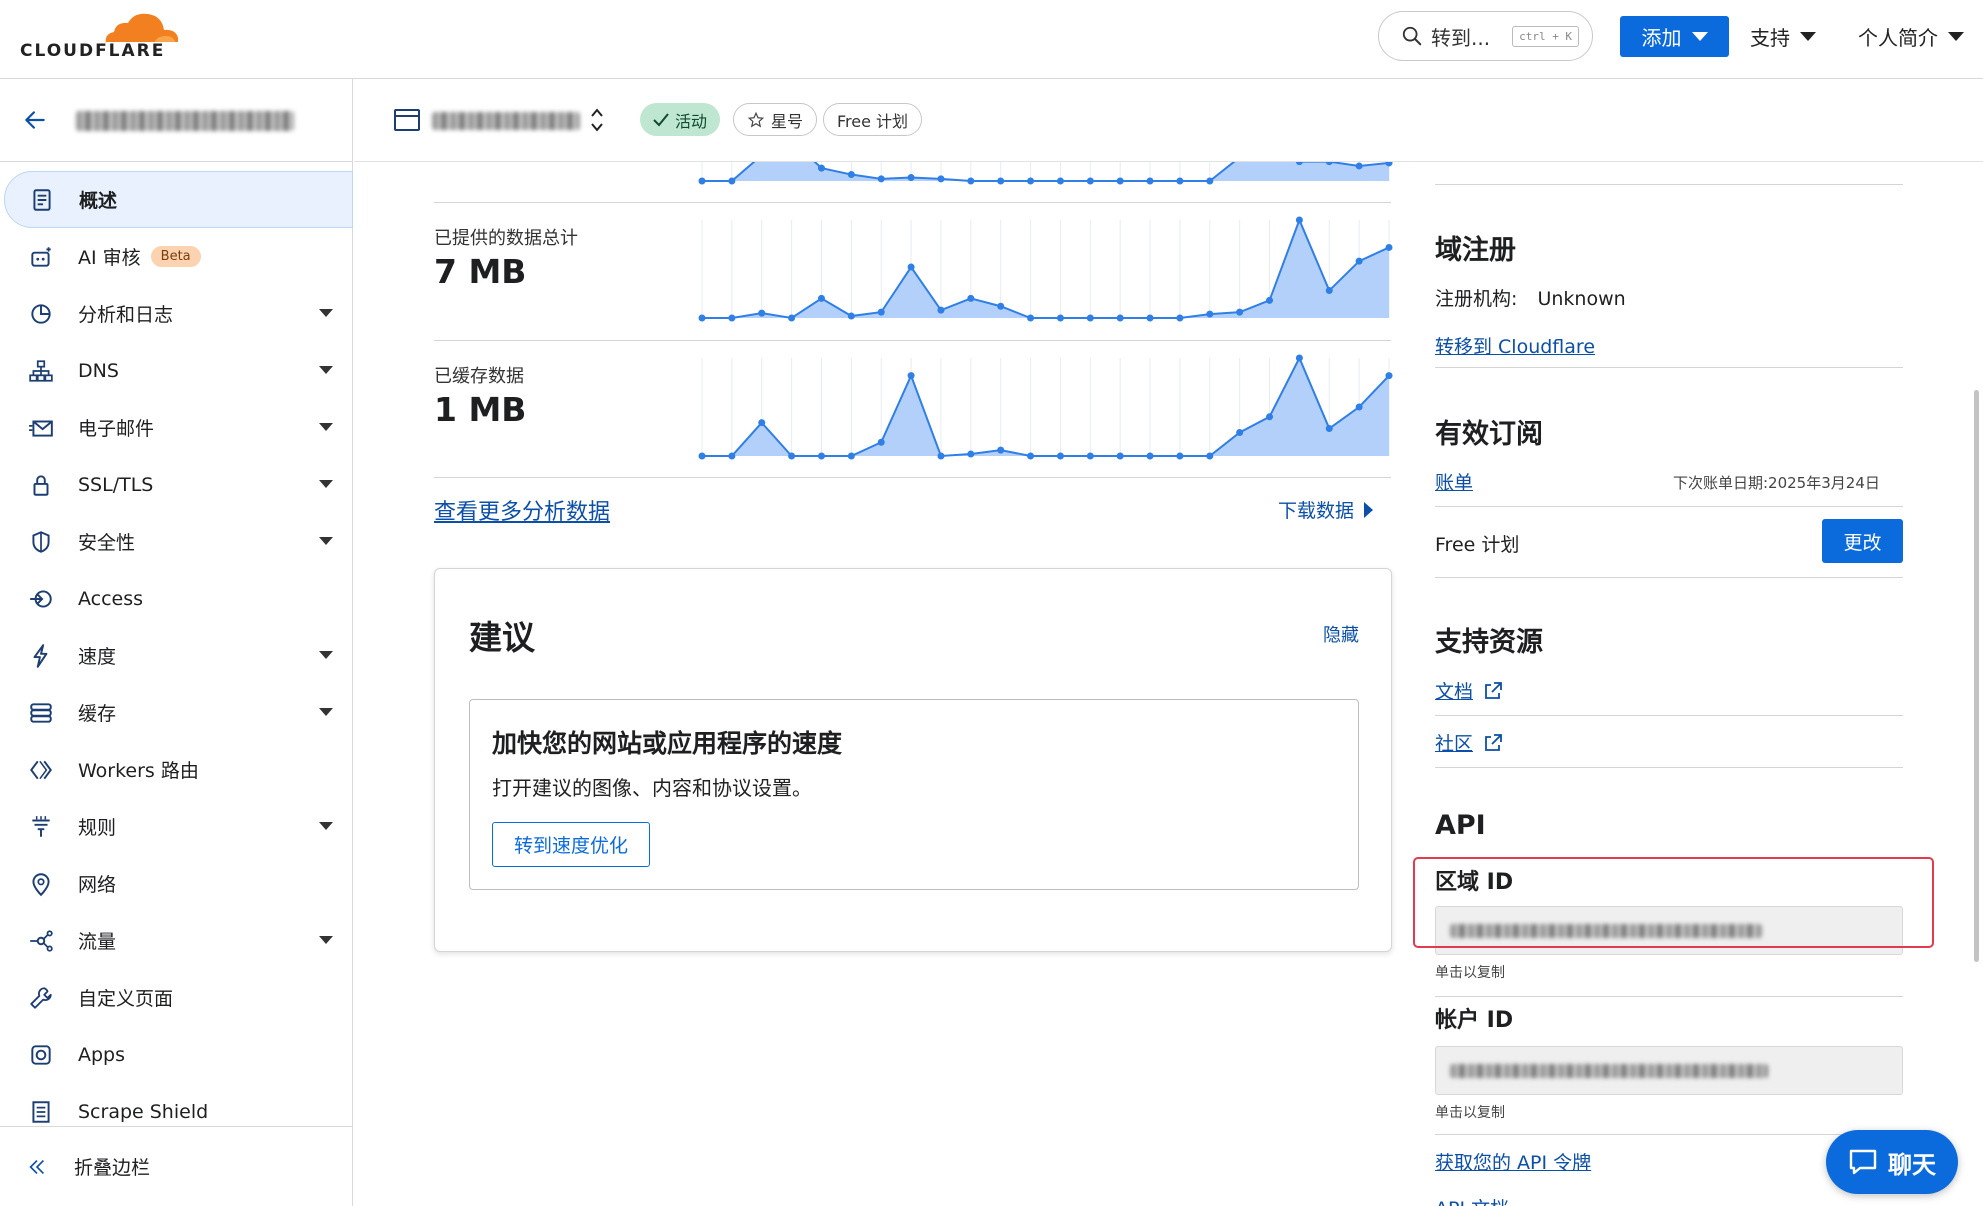 The image size is (1983, 1206). I want to click on sidebar-item-dns: DNS, so click(176, 370).